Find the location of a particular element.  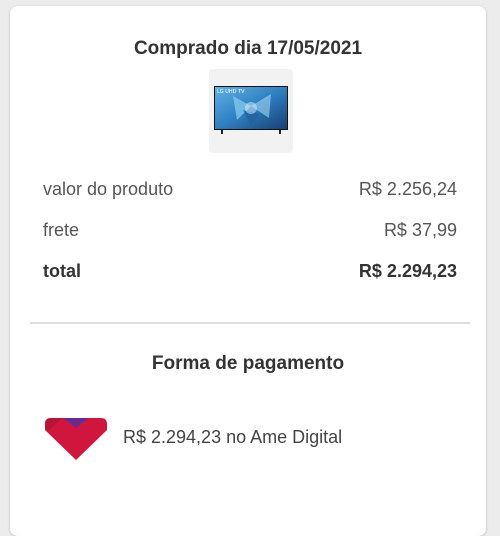

summary-value: R$ 37,99 is located at coordinates (420, 230).